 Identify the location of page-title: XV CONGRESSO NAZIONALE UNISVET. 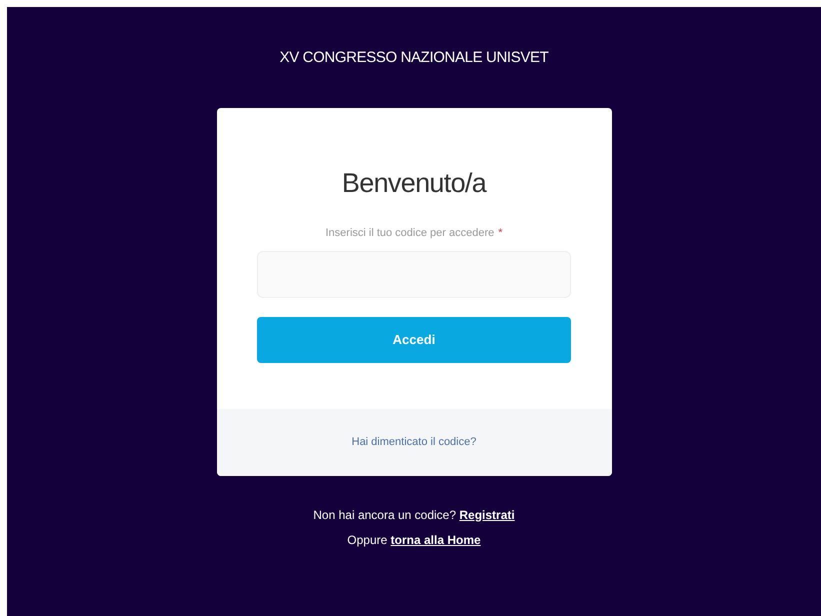
(414, 58).